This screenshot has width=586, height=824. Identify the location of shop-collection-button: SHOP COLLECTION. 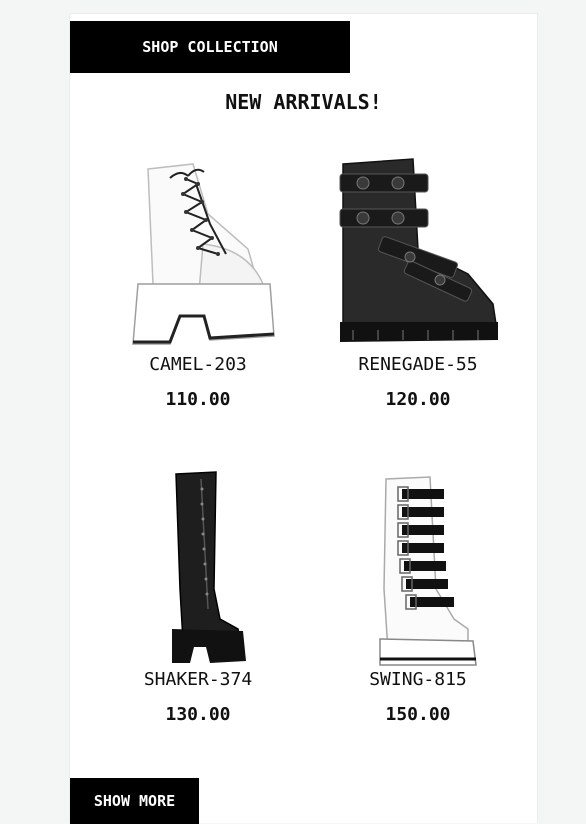
(210, 47).